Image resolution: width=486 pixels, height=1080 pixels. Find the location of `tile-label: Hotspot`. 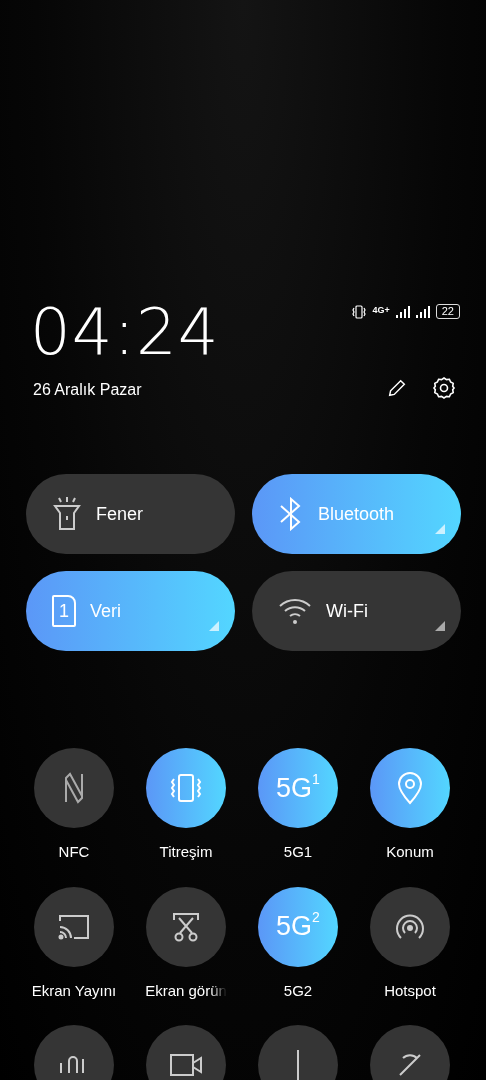

tile-label: Hotspot is located at coordinates (410, 990).